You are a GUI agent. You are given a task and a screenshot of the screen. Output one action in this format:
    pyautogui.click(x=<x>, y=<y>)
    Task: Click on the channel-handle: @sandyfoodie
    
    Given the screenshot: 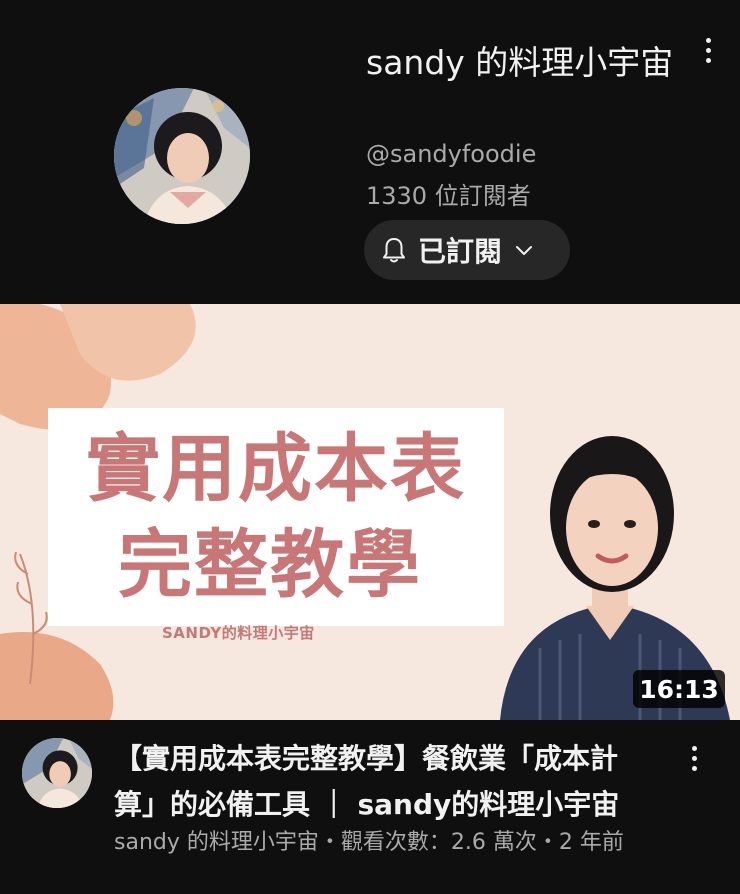 What is the action you would take?
    pyautogui.click(x=451, y=154)
    